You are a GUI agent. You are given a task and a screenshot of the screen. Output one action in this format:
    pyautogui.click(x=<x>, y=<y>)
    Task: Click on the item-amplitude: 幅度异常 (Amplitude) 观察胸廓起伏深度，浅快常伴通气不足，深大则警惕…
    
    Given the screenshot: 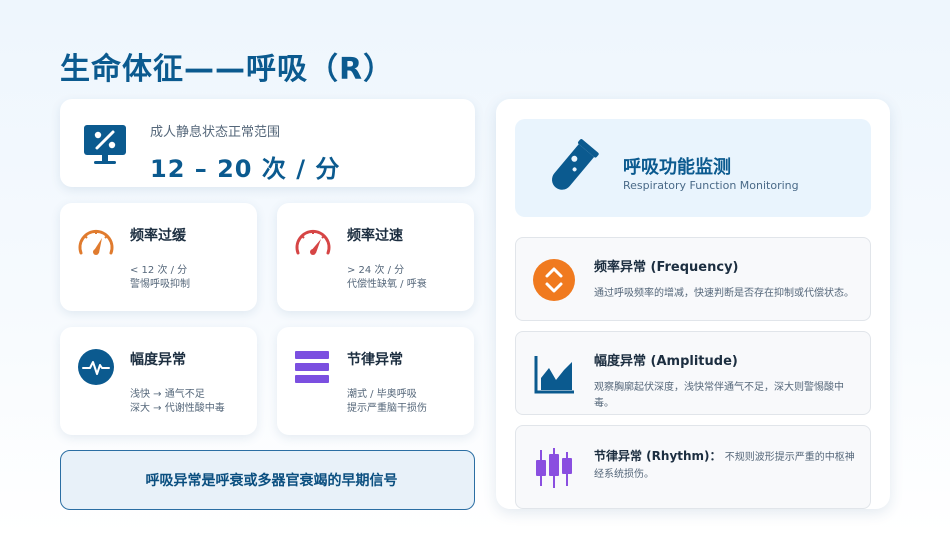 What is the action you would take?
    pyautogui.click(x=693, y=373)
    